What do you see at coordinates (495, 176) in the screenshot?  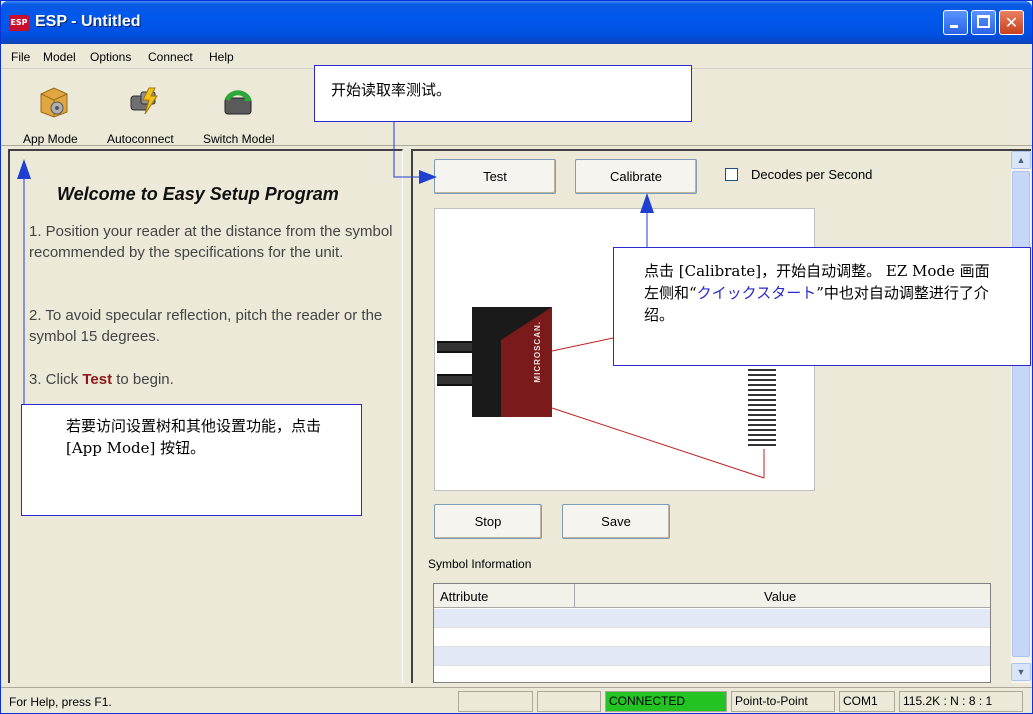 I see `test-button: Test` at bounding box center [495, 176].